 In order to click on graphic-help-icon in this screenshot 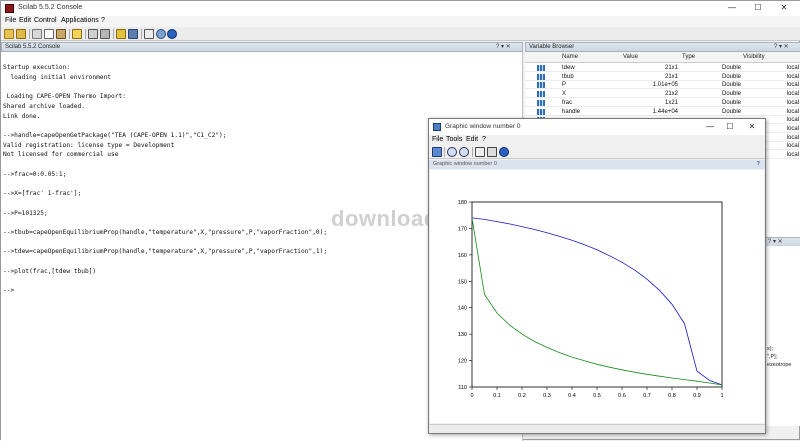, I will do `click(504, 152)`.